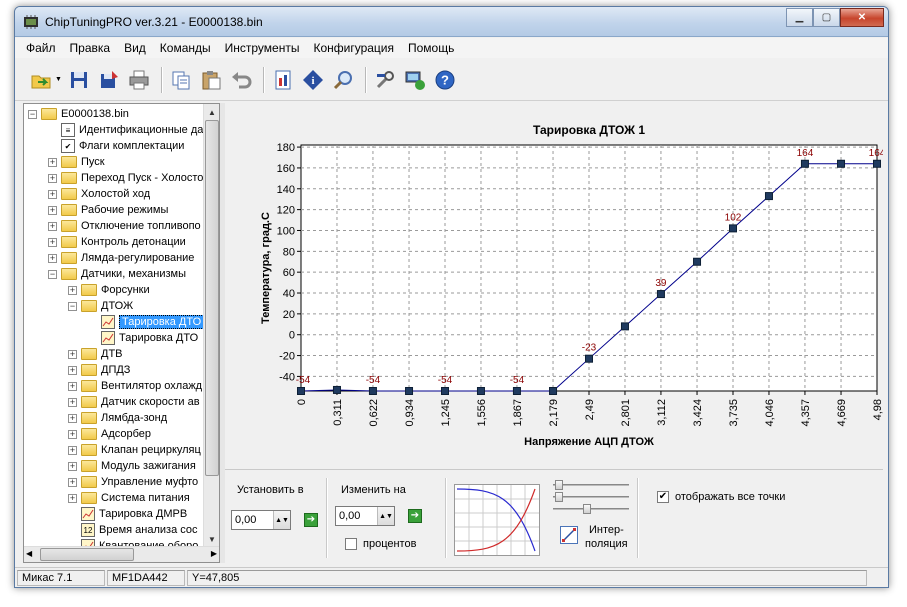 The width and height of the screenshot is (907, 607). Describe the element at coordinates (343, 79) in the screenshot. I see `search-button` at that location.